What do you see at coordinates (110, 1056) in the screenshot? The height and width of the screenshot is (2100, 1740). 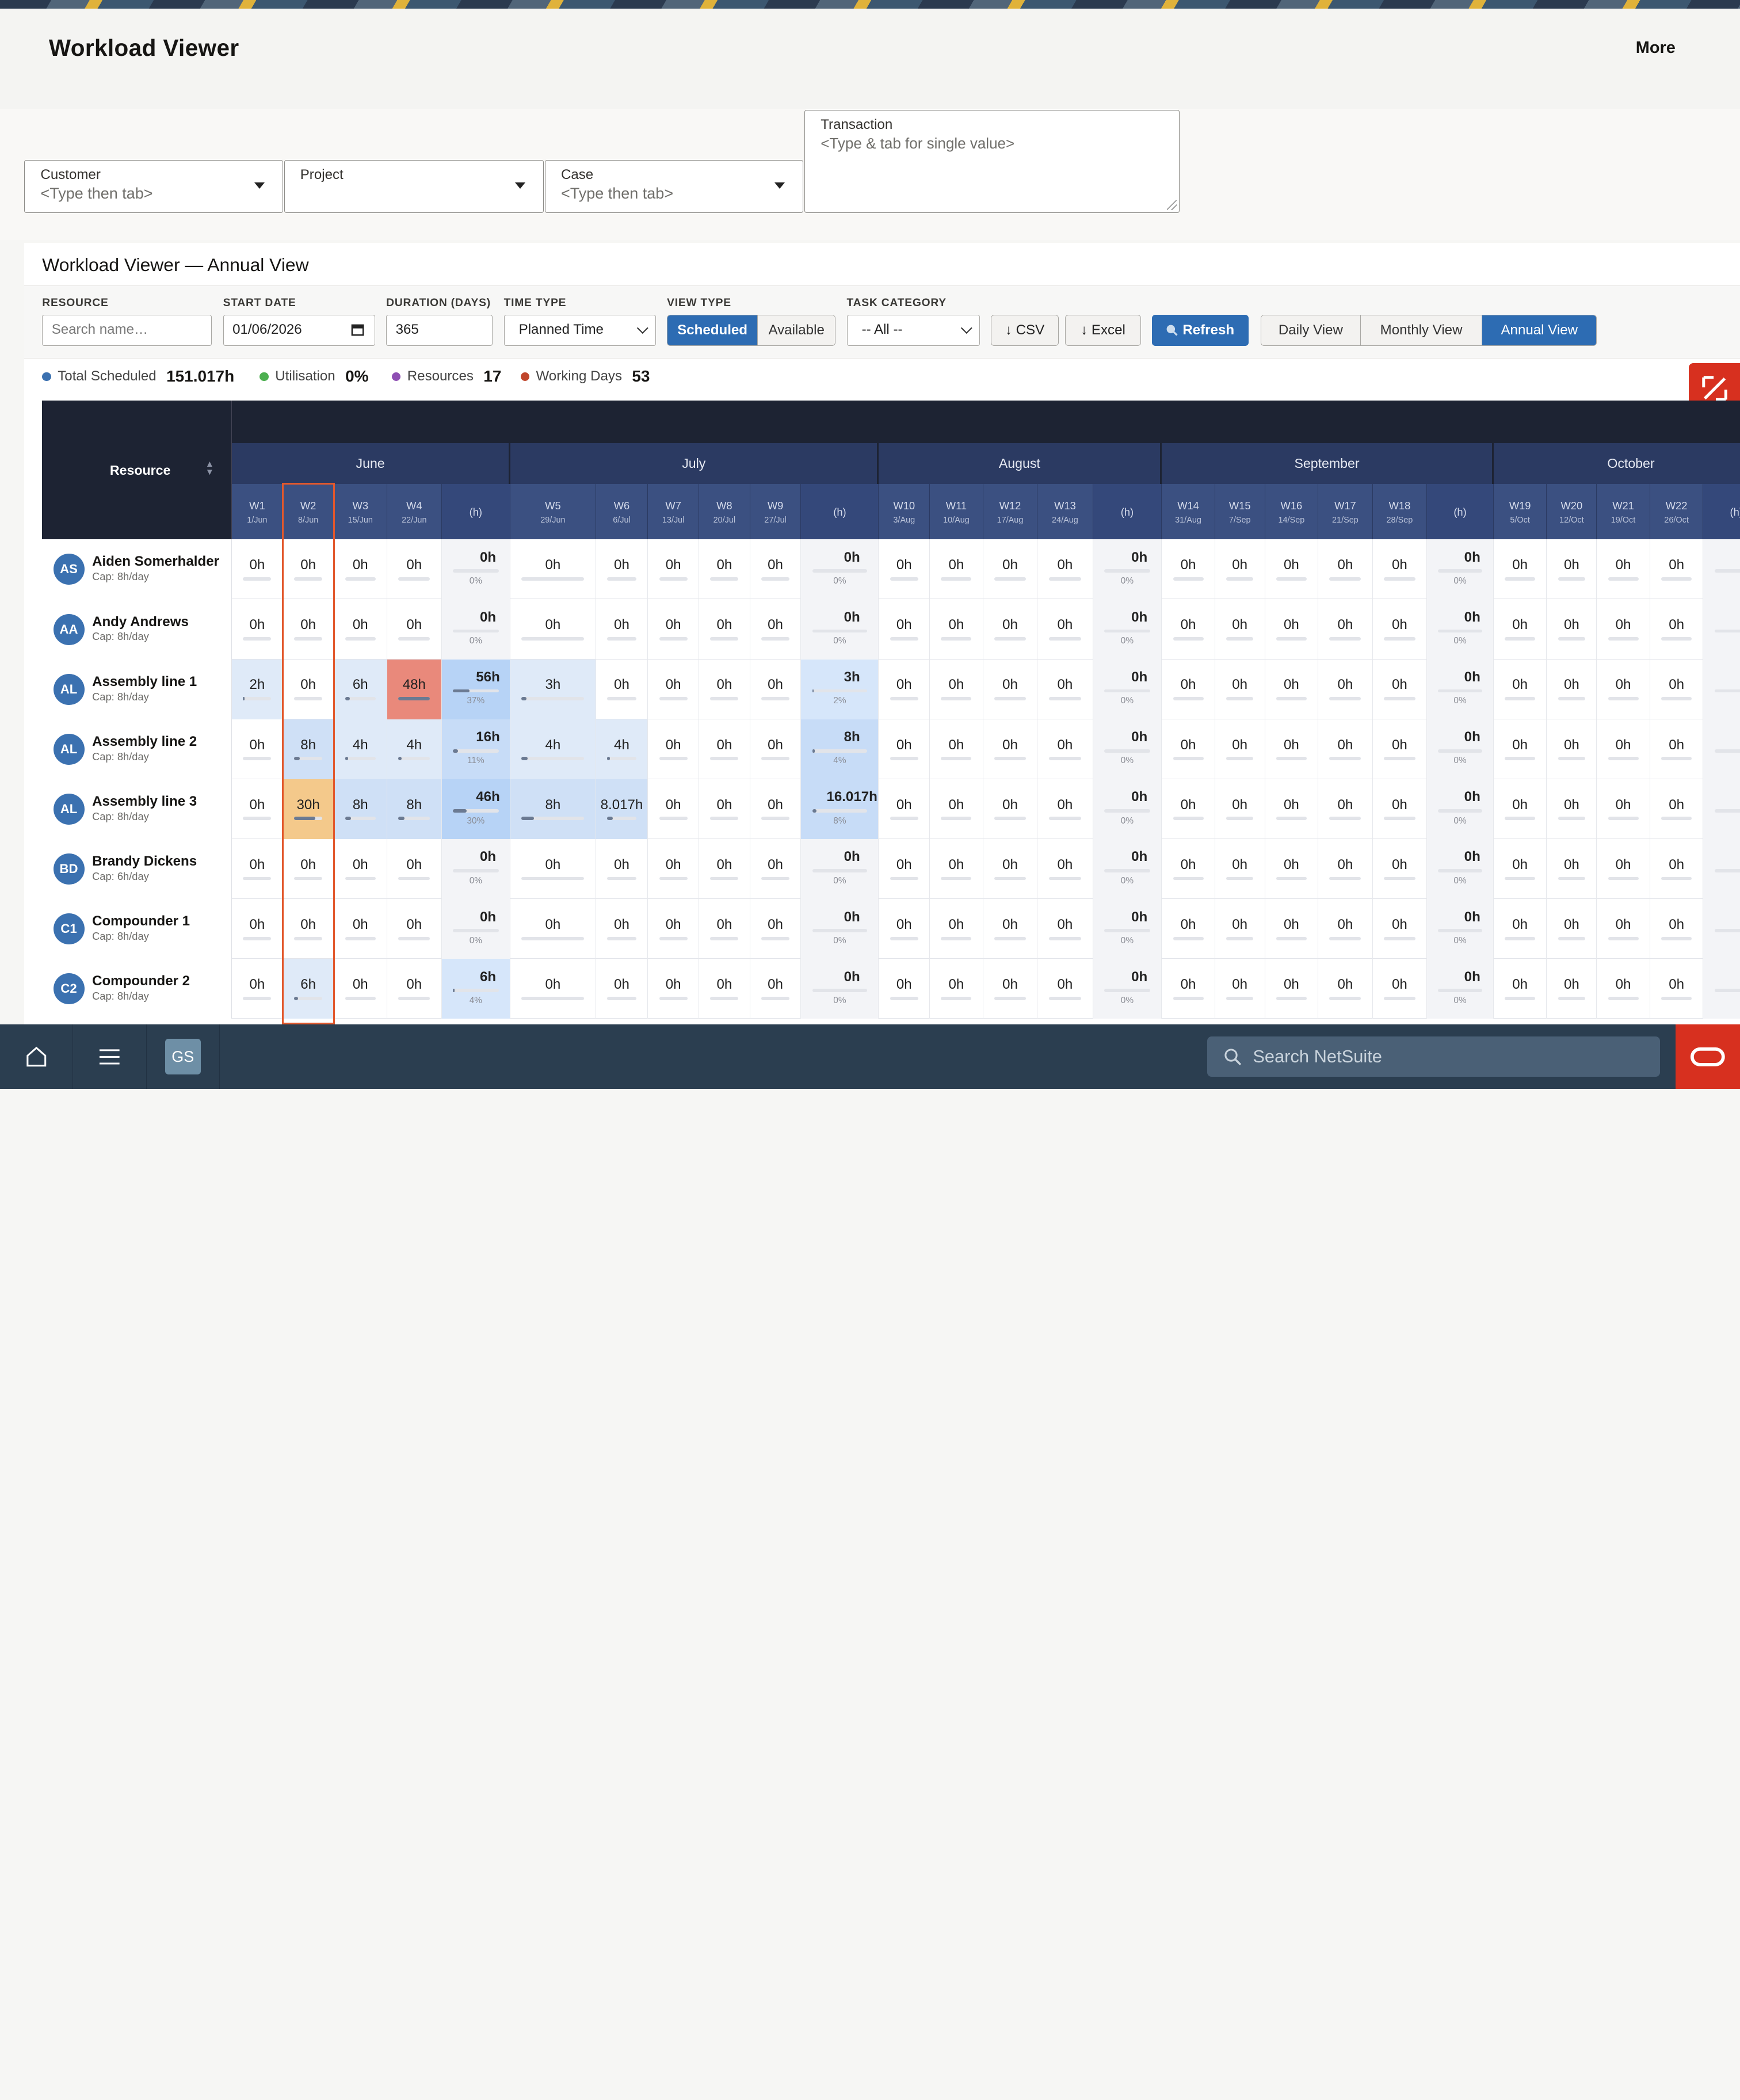 I see `menu-button` at bounding box center [110, 1056].